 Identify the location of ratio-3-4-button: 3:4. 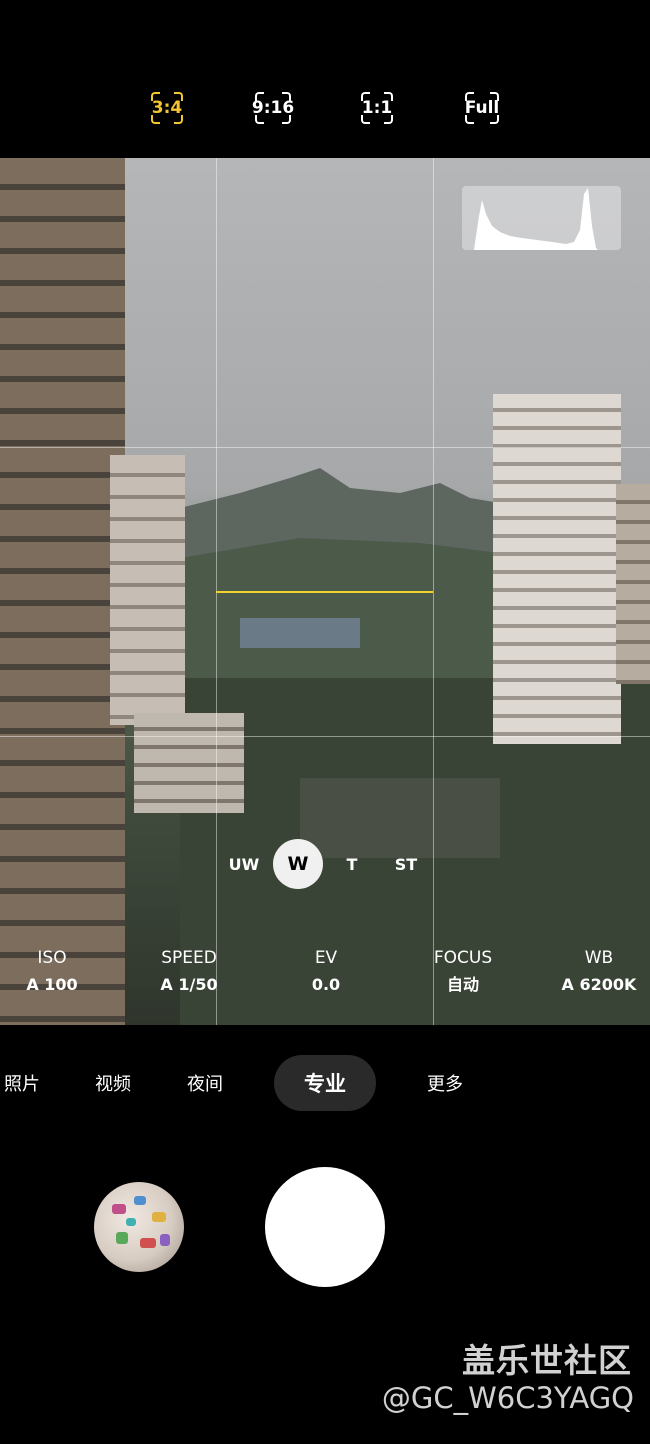
(167, 108).